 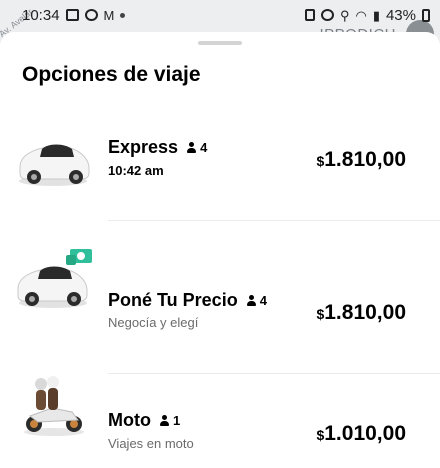 I want to click on motorbike-icon, so click(x=54, y=406).